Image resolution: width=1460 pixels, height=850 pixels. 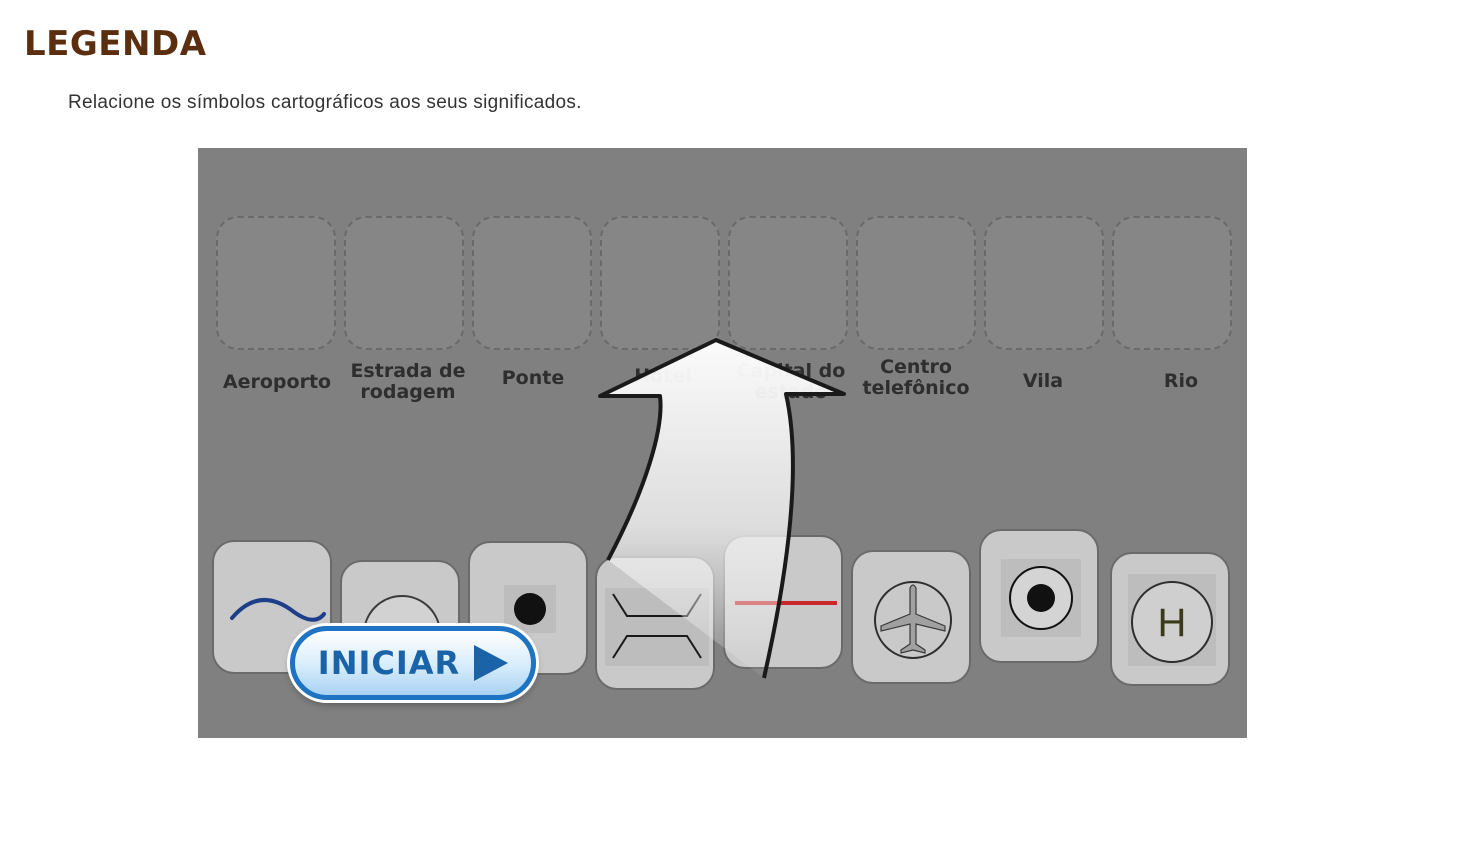 What do you see at coordinates (532, 283) in the screenshot?
I see `drop-slot-ponte` at bounding box center [532, 283].